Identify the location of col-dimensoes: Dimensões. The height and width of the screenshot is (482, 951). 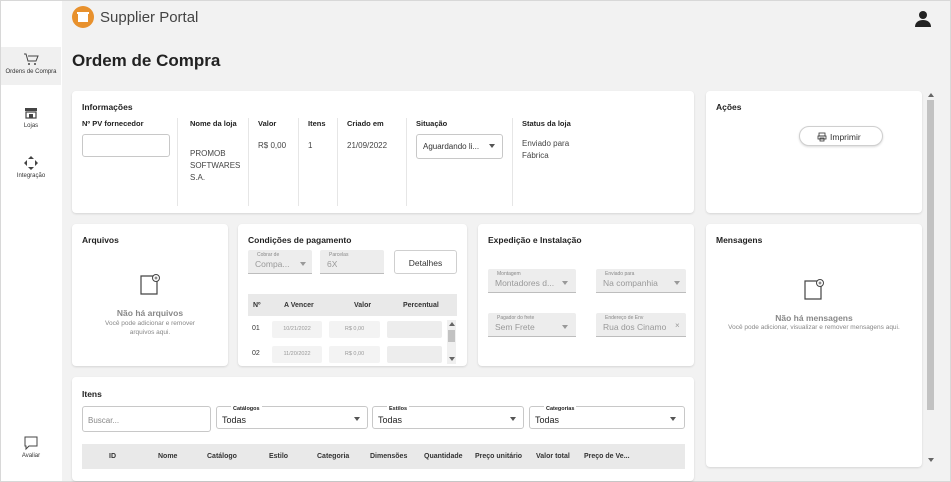
(388, 456).